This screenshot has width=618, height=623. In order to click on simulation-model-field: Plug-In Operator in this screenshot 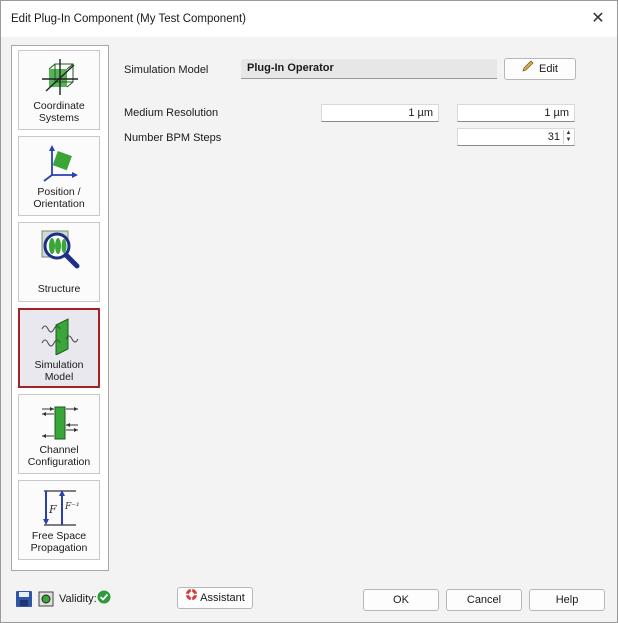, I will do `click(369, 69)`.